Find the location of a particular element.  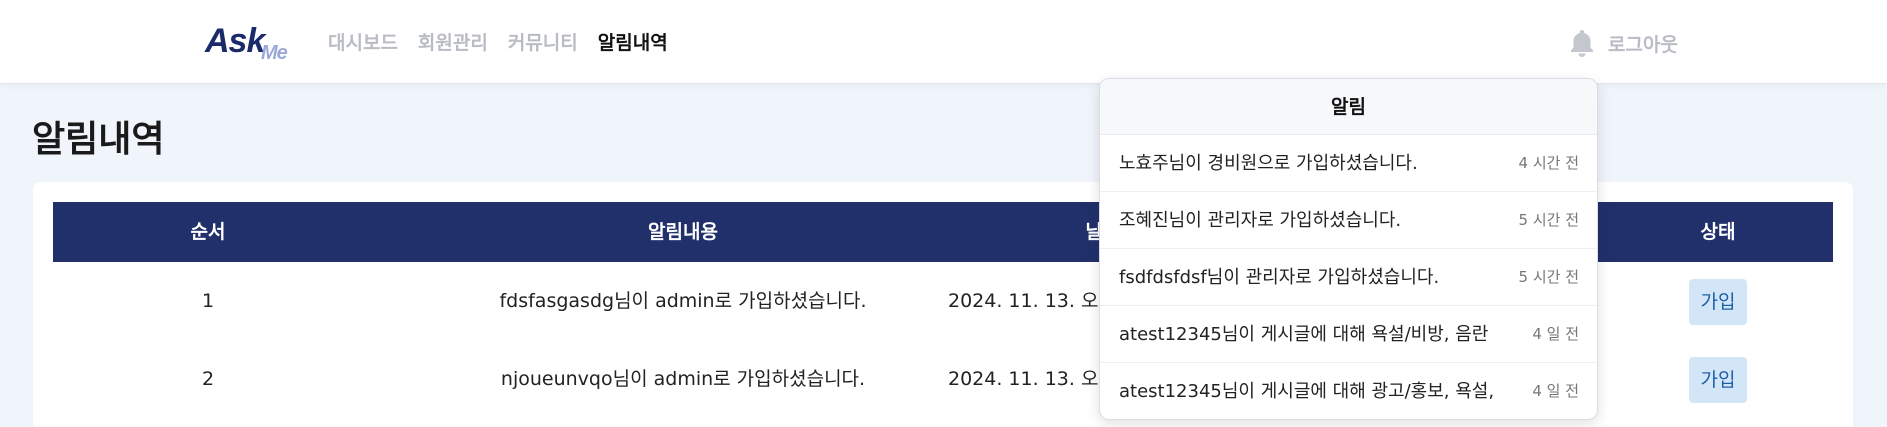

notification-item: 노효주님이 경비원으로 가입하셨습니다. 4 시간 전 is located at coordinates (1348, 163).